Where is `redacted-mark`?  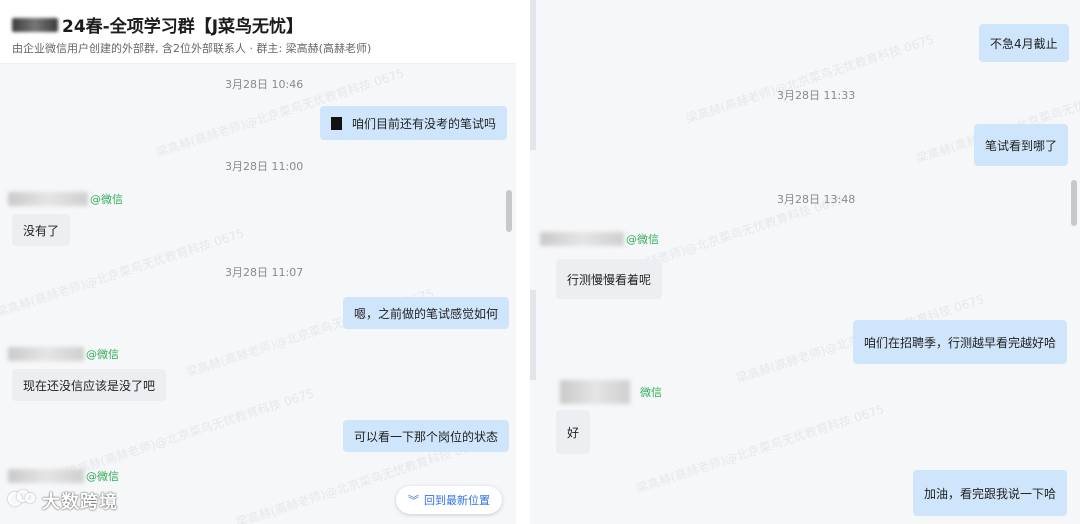 redacted-mark is located at coordinates (336, 123).